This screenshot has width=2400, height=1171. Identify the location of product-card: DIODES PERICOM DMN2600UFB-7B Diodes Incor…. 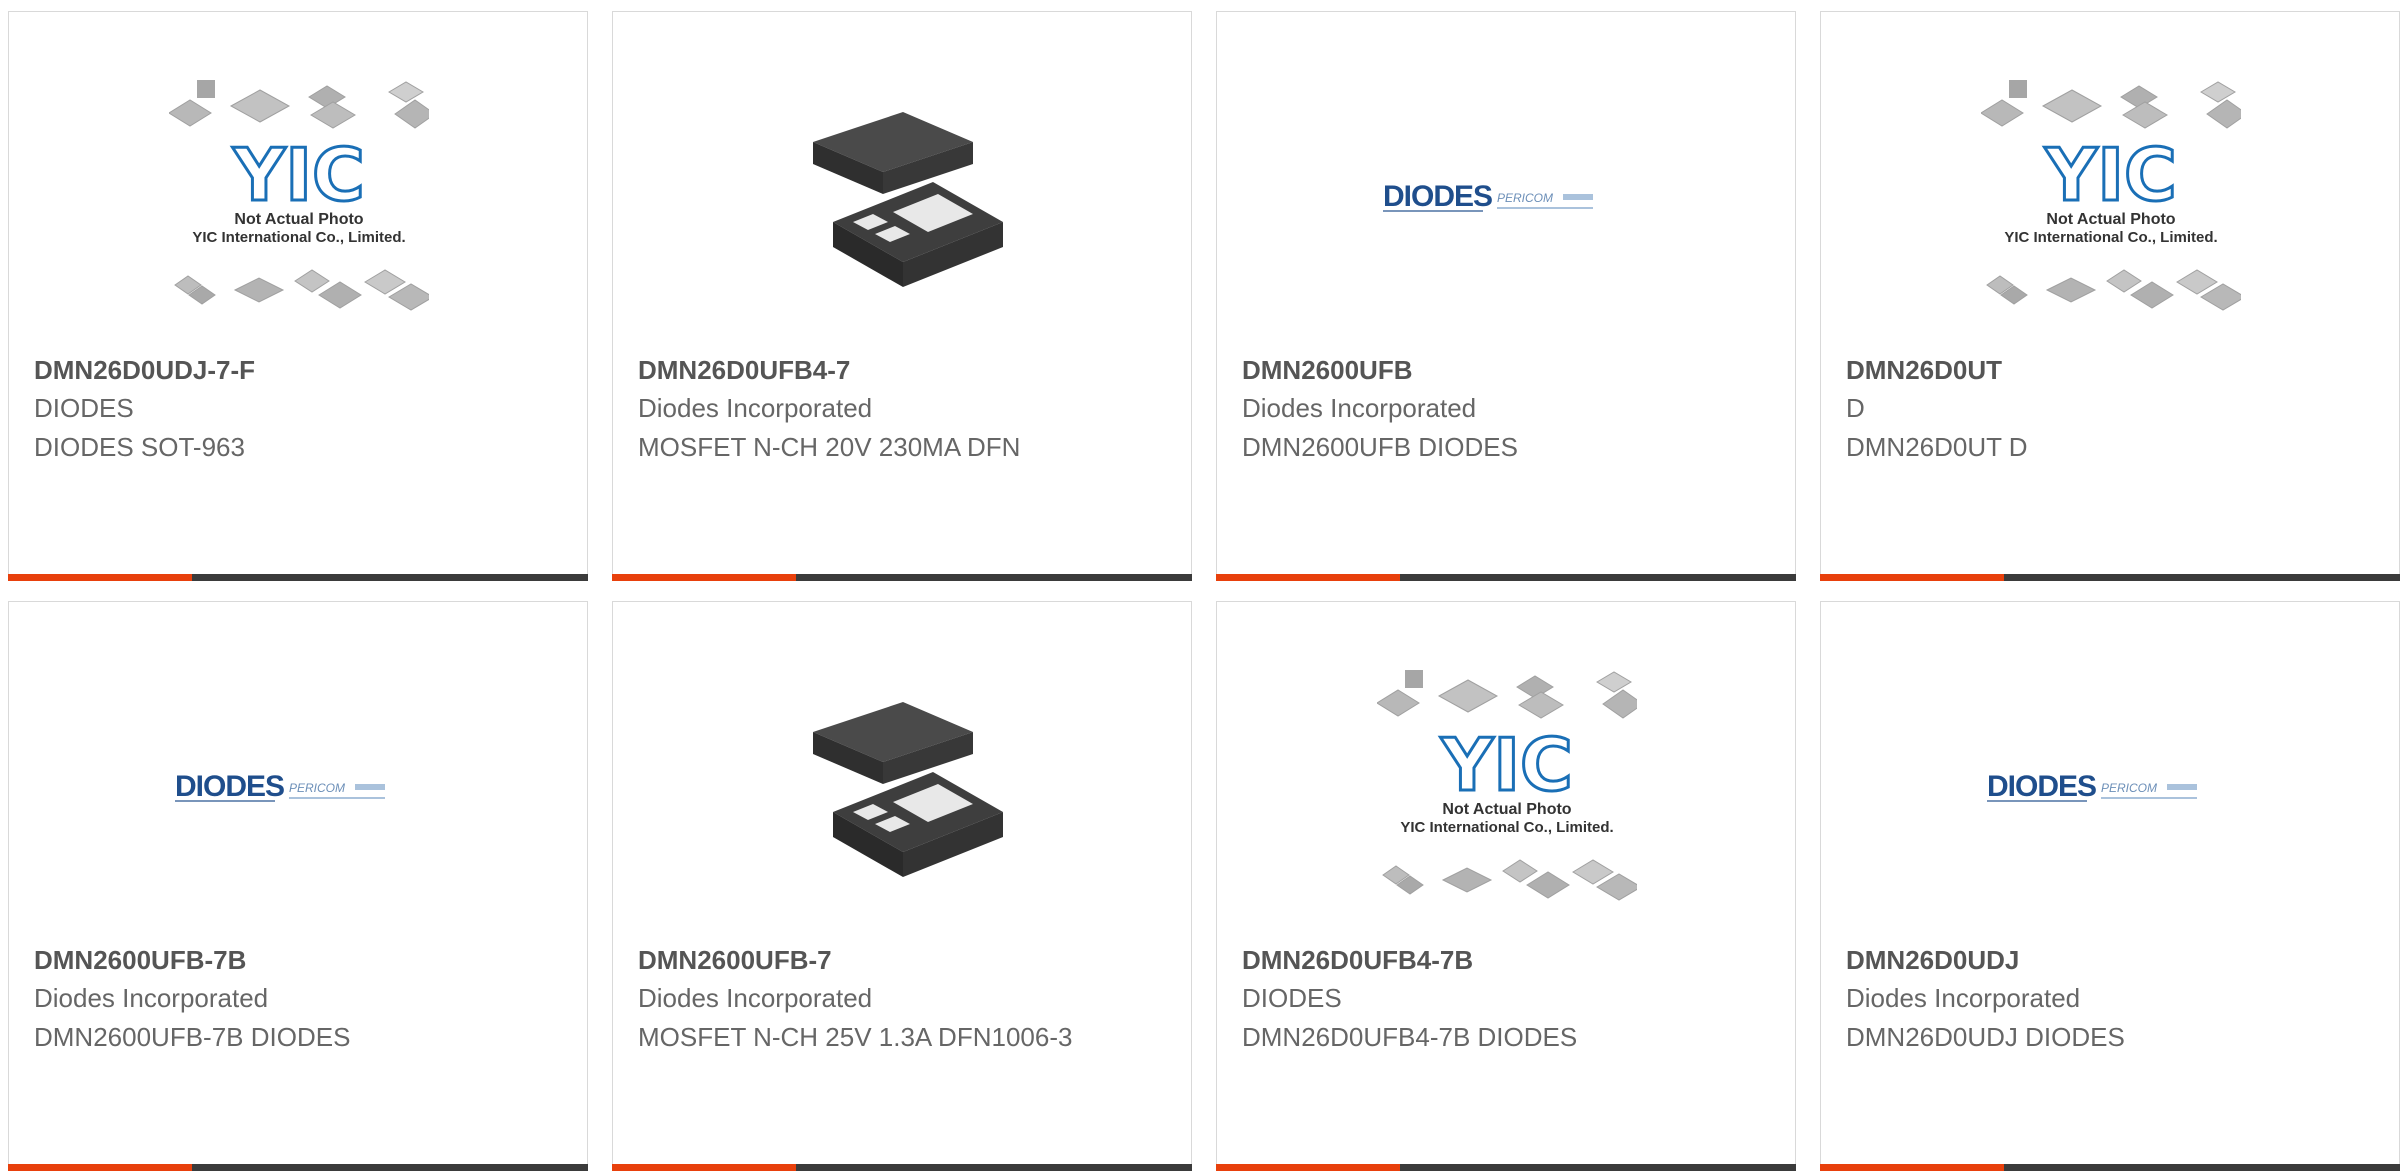
(298, 886).